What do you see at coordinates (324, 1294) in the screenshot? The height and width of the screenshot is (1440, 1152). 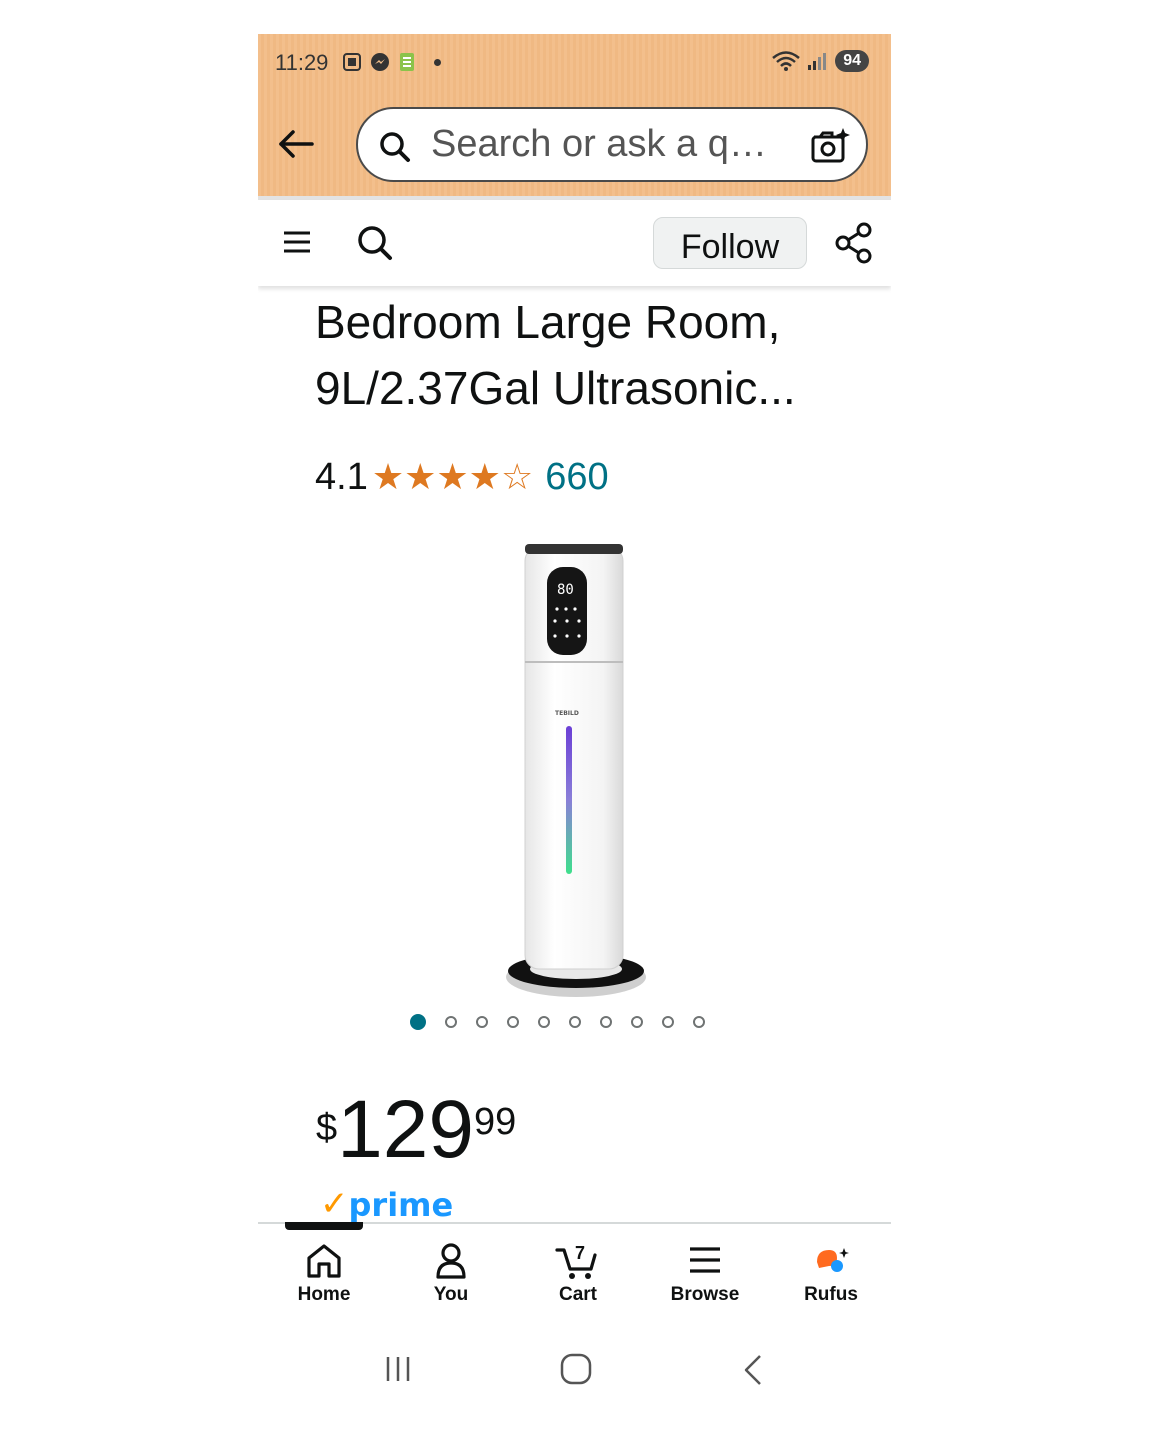 I see `nav-home-label: Home` at bounding box center [324, 1294].